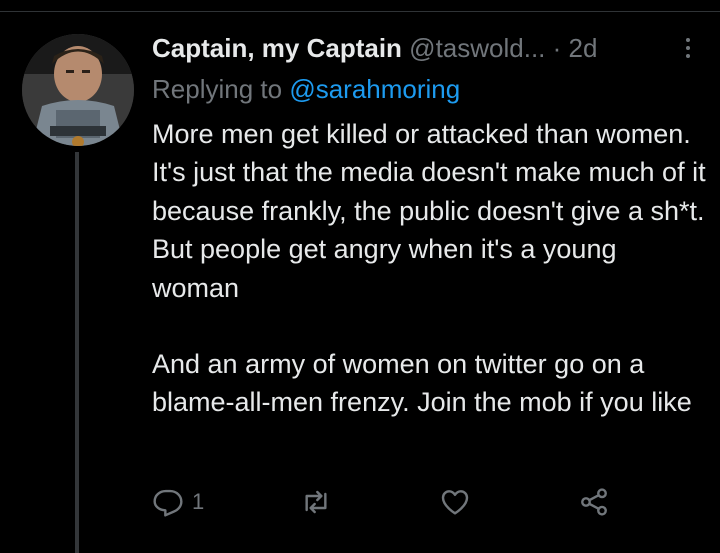 This screenshot has width=720, height=553. I want to click on display-name: Captain, my Captain, so click(277, 48).